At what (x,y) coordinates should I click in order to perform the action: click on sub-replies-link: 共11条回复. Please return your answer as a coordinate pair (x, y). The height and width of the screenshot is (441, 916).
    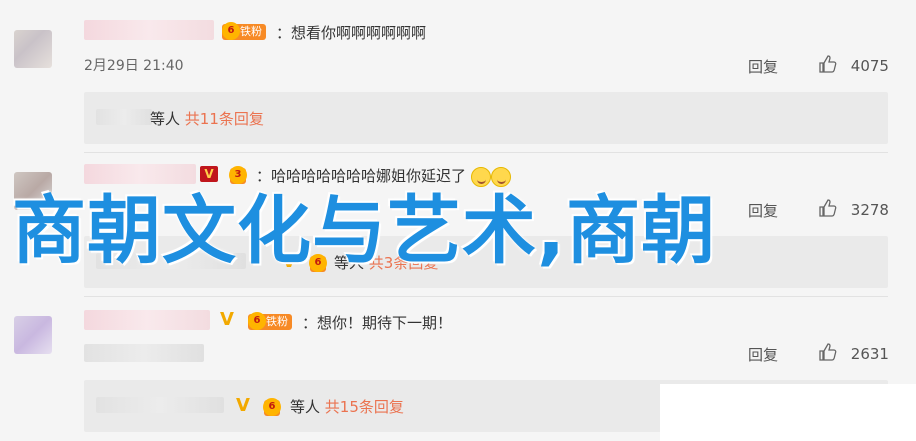
    Looking at the image, I should click on (224, 119).